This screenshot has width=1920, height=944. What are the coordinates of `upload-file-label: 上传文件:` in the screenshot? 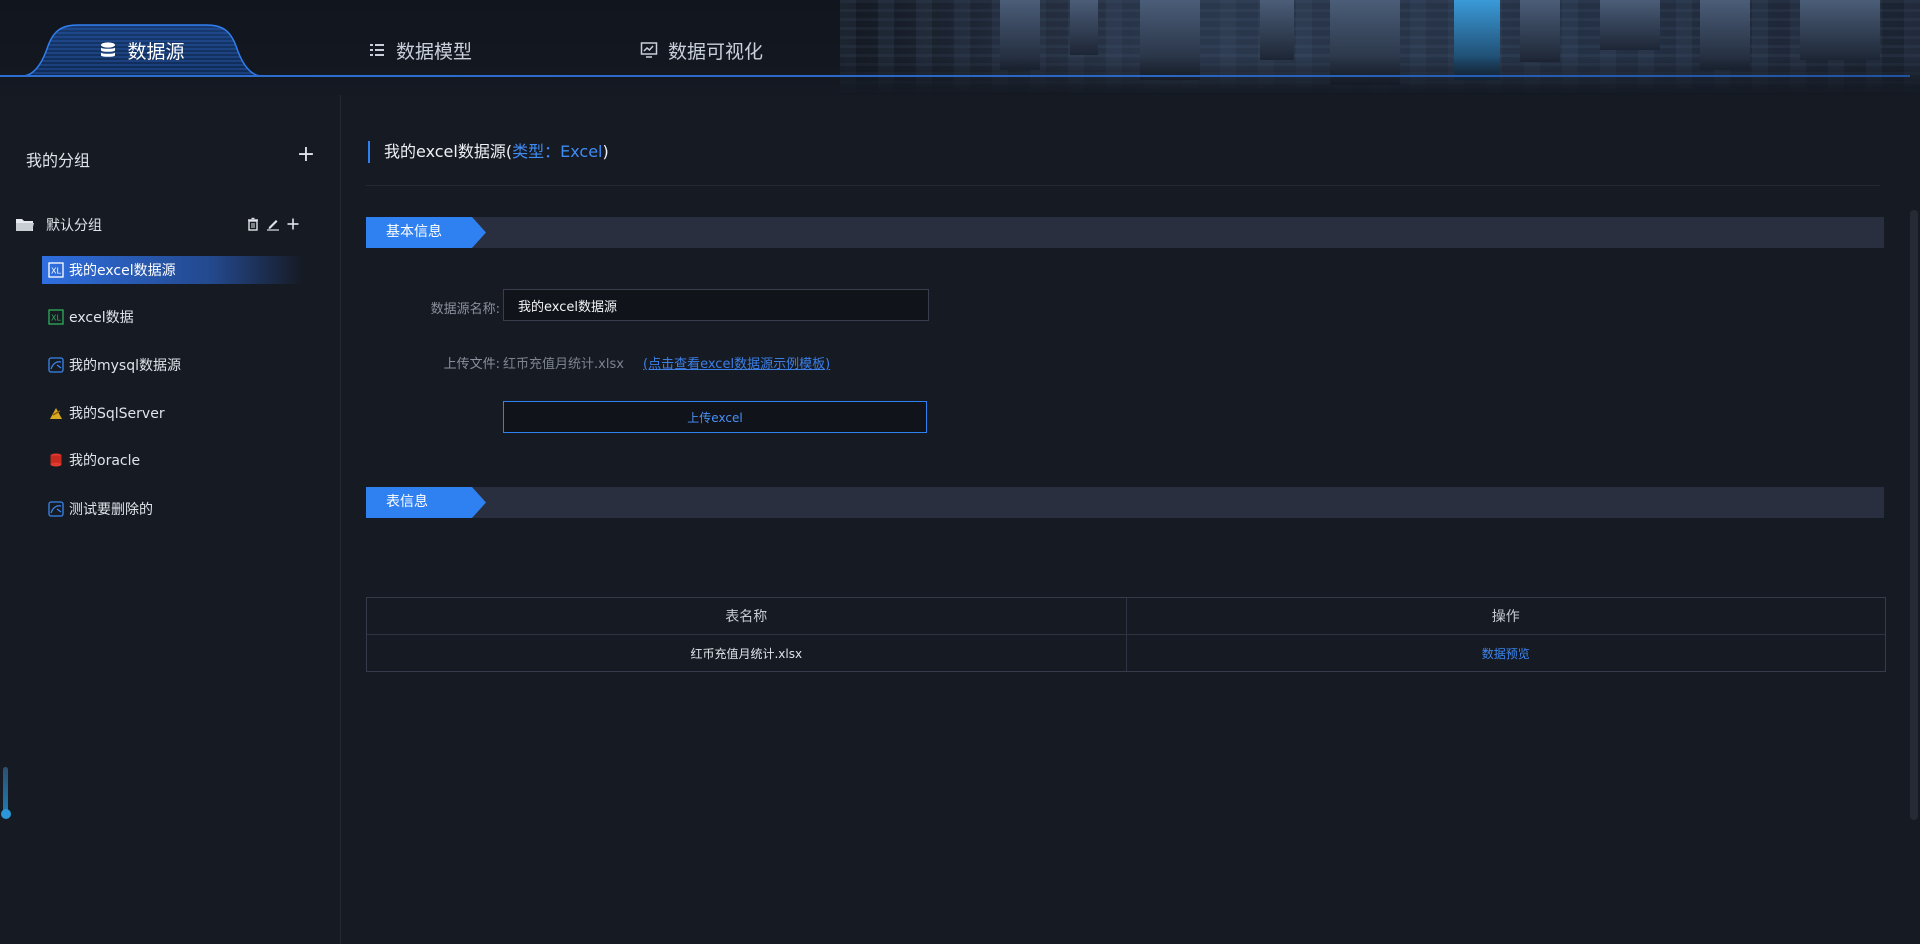 It's located at (471, 364).